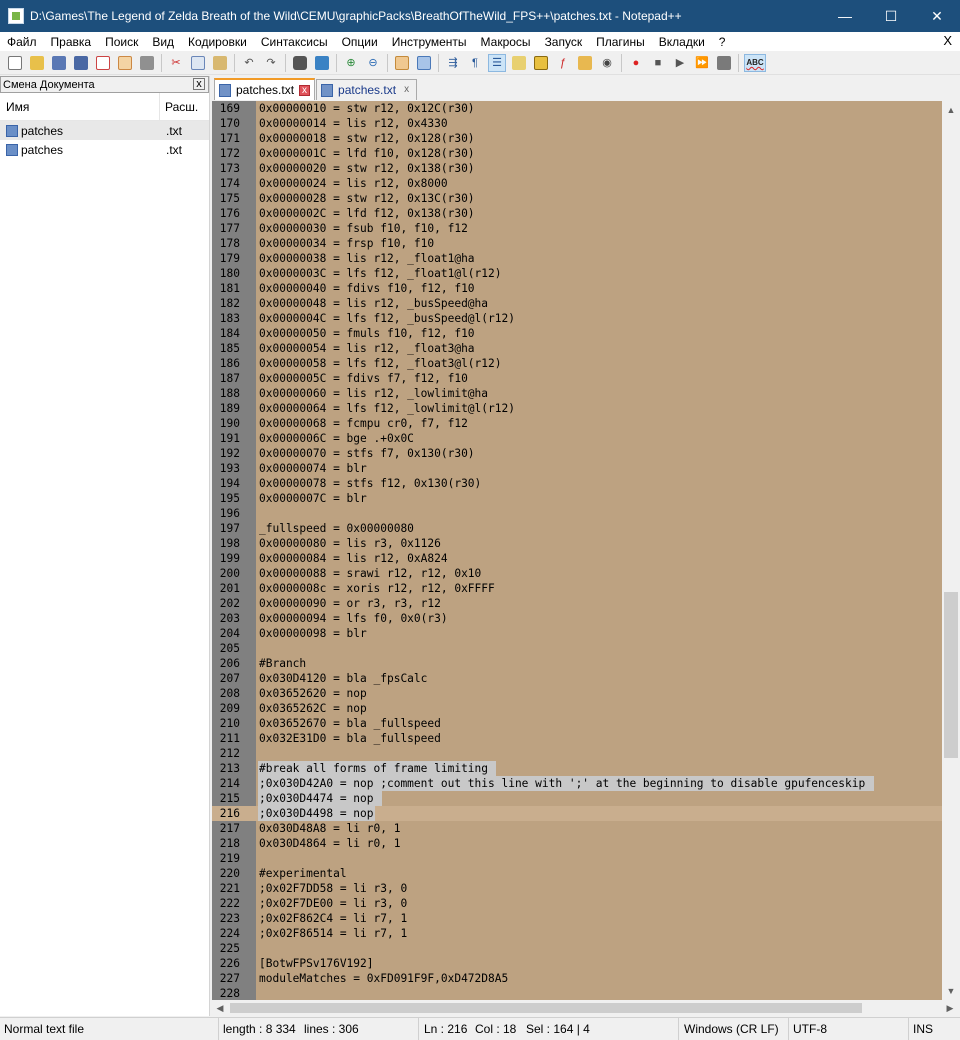 The height and width of the screenshot is (1040, 960). Describe the element at coordinates (577, 423) in the screenshot. I see `editor-line: 190 0x00000068 = fcmpu cr0, f7, f12` at that location.